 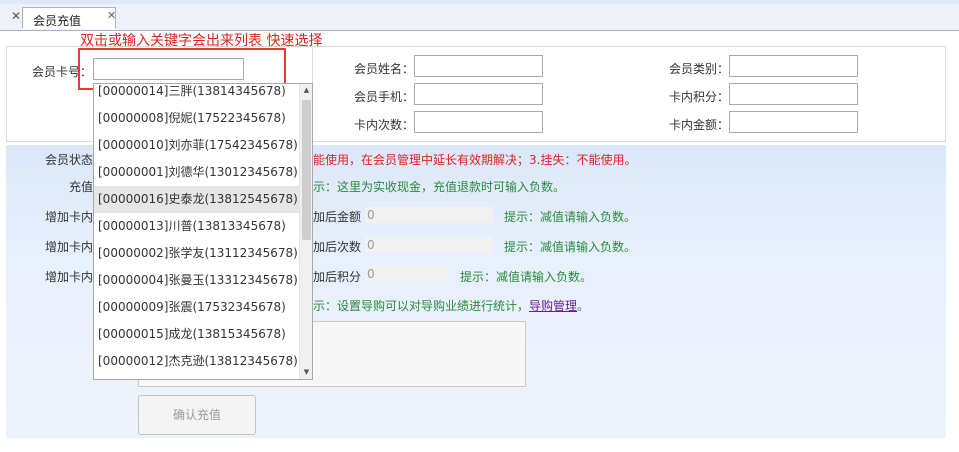 What do you see at coordinates (429, 245) in the screenshot?
I see `after-times-field: 0` at bounding box center [429, 245].